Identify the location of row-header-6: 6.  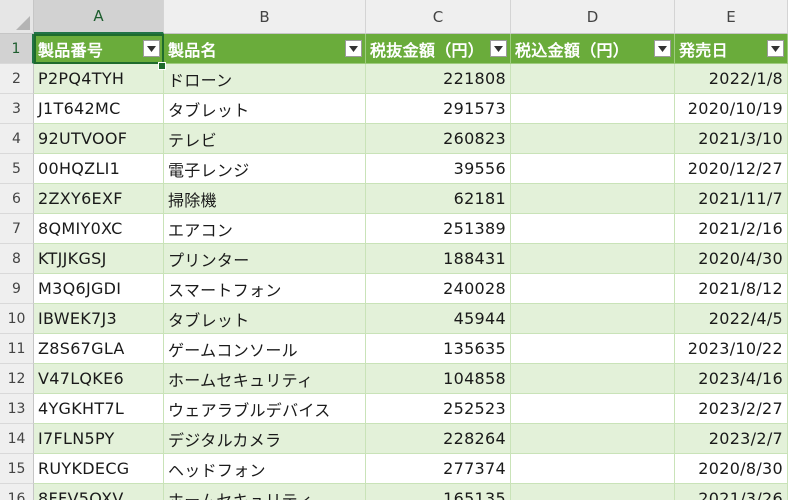
(17, 199).